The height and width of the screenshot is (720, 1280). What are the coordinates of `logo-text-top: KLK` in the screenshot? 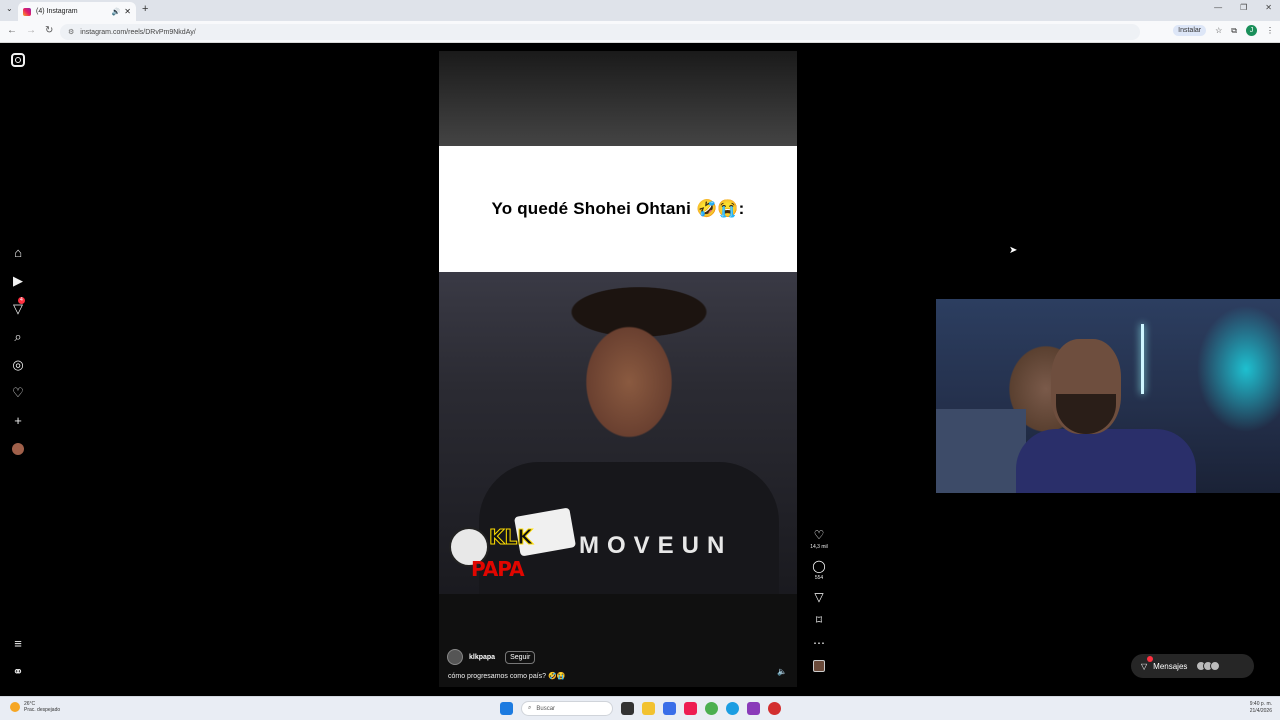 It's located at (511, 537).